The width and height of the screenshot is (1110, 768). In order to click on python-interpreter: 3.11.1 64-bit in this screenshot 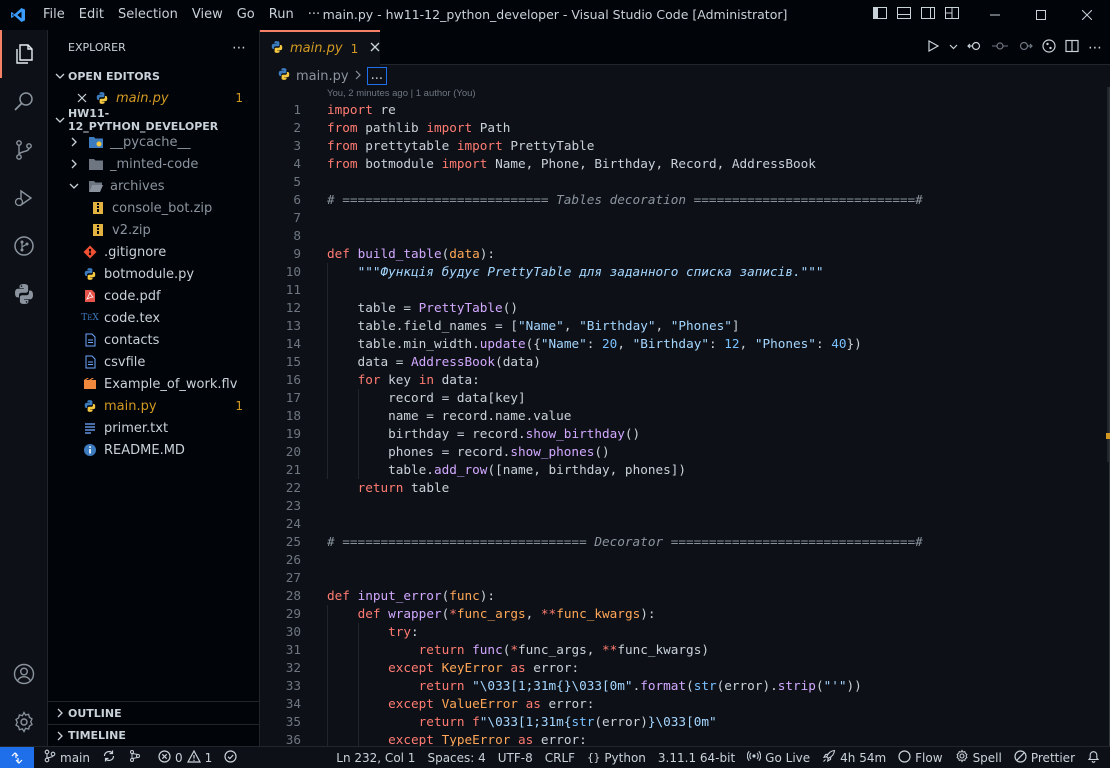, I will do `click(696, 757)`.